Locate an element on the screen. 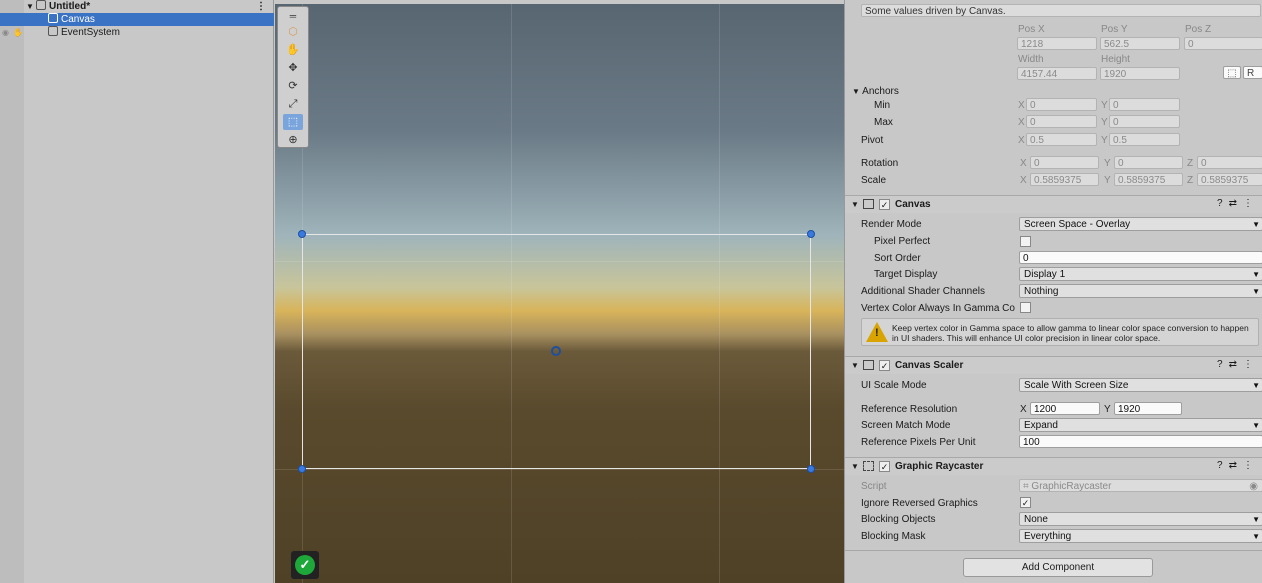 Image resolution: width=1262 pixels, height=583 pixels. canvas-enabled-checkbox: ✓ is located at coordinates (884, 204).